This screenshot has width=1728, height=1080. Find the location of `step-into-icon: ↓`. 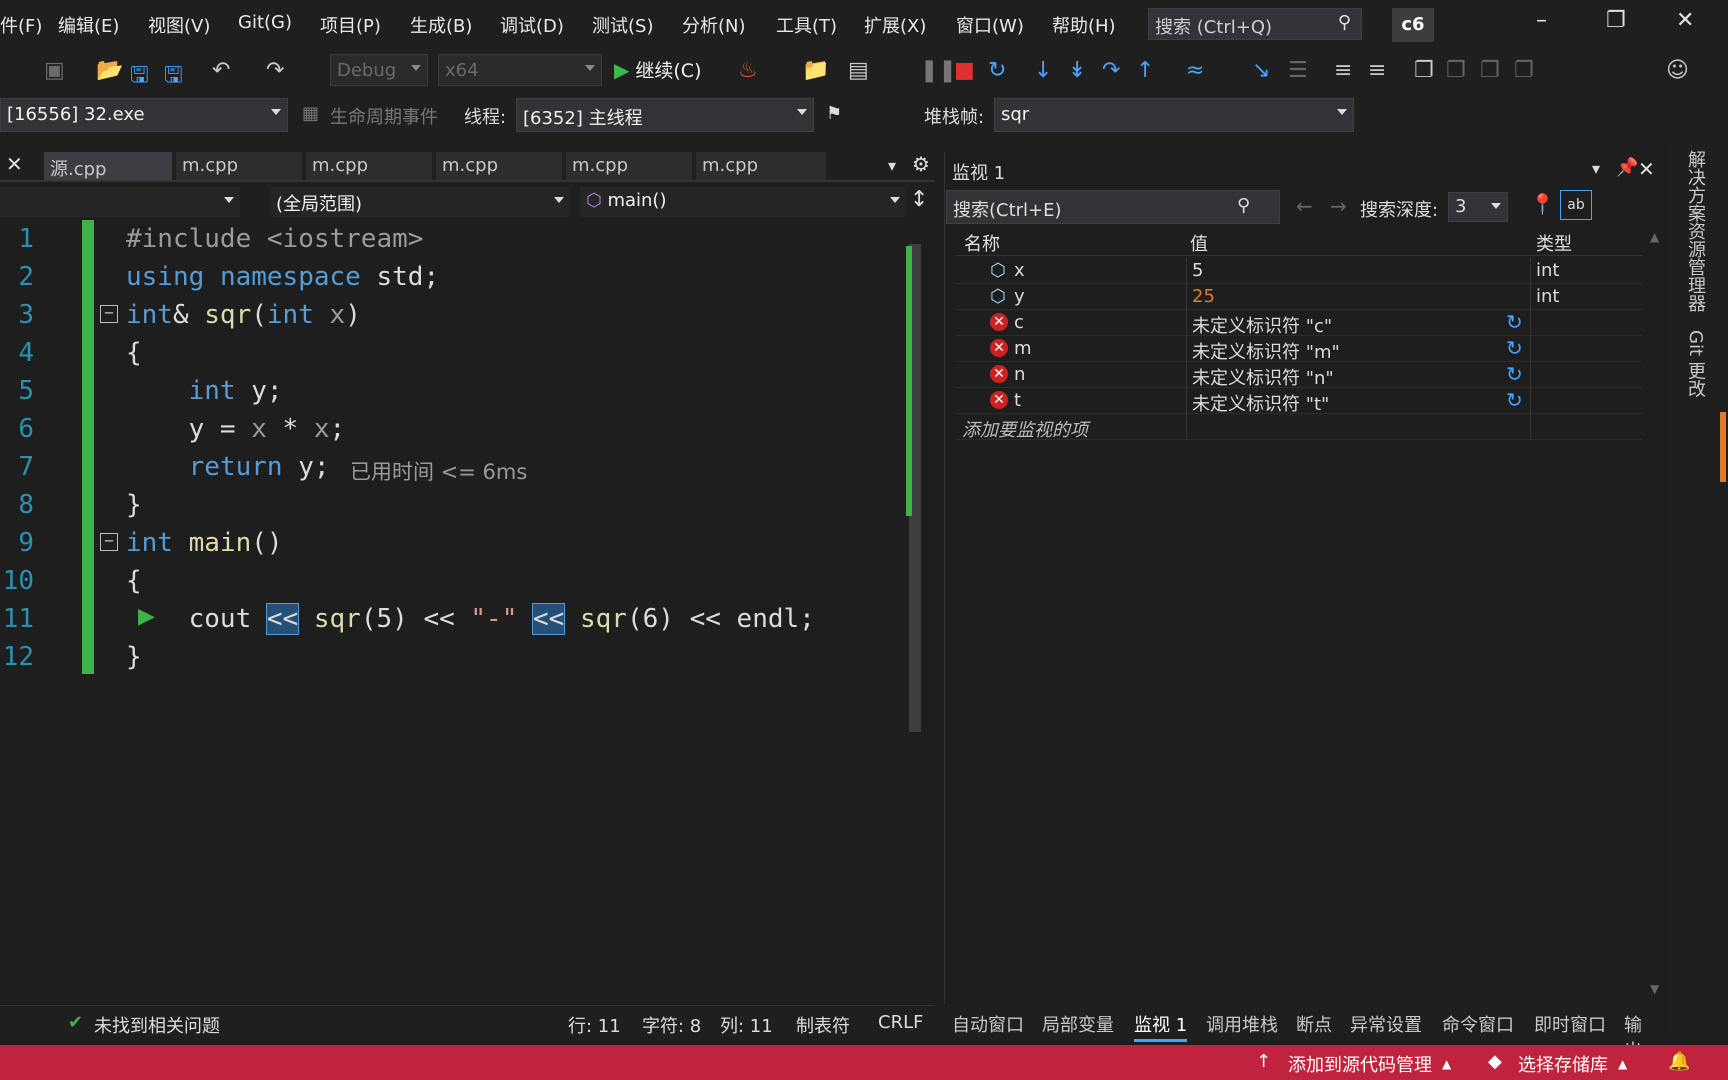

step-into-icon: ↓ is located at coordinates (1043, 70).